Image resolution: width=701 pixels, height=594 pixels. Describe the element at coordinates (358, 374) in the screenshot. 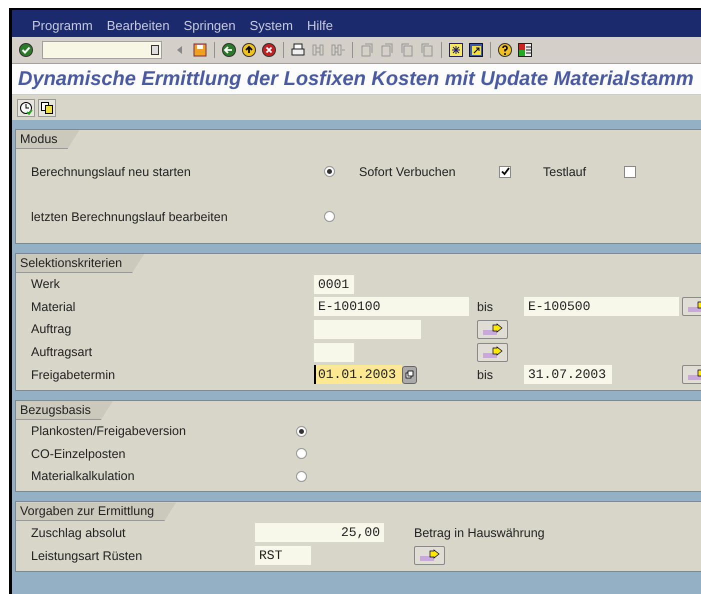

I see `input-field: 01.01.2003` at that location.